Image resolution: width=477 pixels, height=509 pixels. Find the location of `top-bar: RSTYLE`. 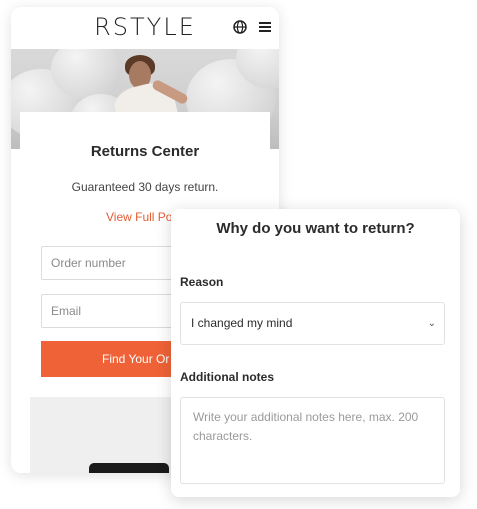

top-bar: RSTYLE is located at coordinates (145, 28).